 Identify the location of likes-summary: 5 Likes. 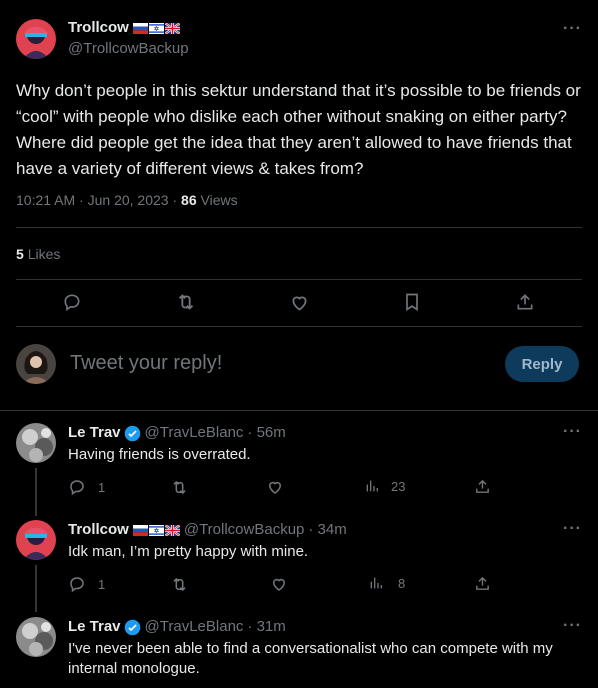
(38, 254).